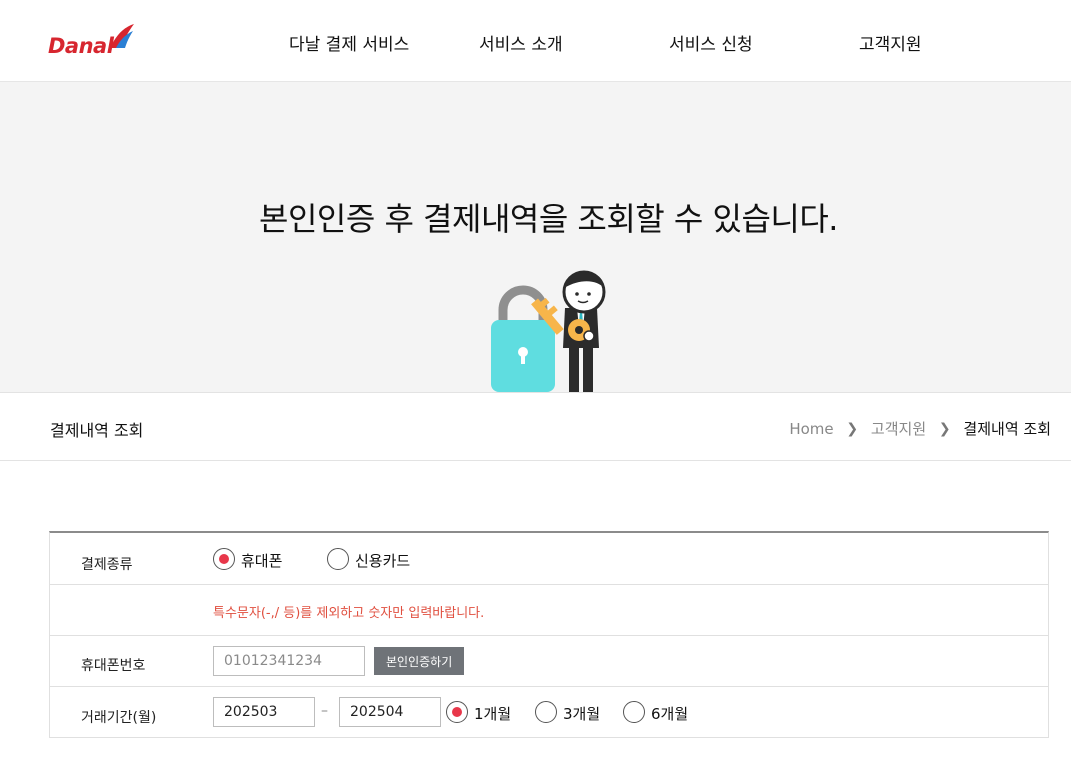 The width and height of the screenshot is (1071, 772). Describe the element at coordinates (97, 430) in the screenshot. I see `page-title: 결제내역 조회` at that location.